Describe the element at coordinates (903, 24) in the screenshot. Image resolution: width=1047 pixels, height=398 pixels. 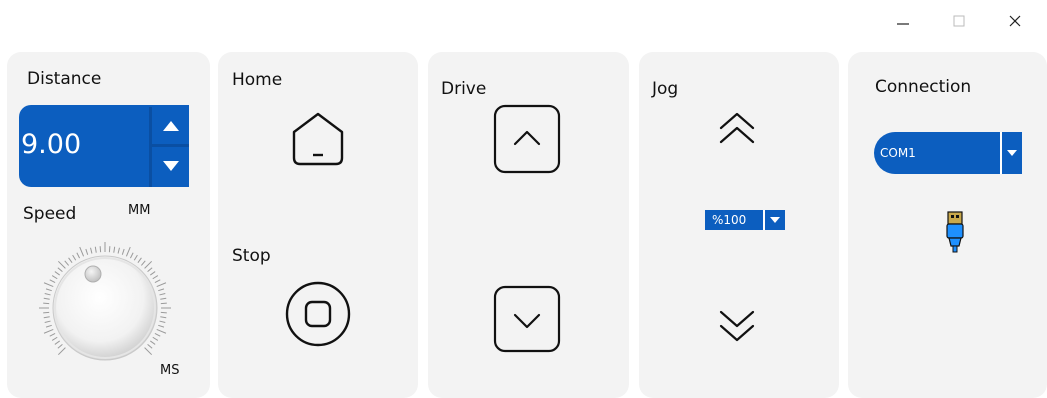
I see `minimize-icon` at that location.